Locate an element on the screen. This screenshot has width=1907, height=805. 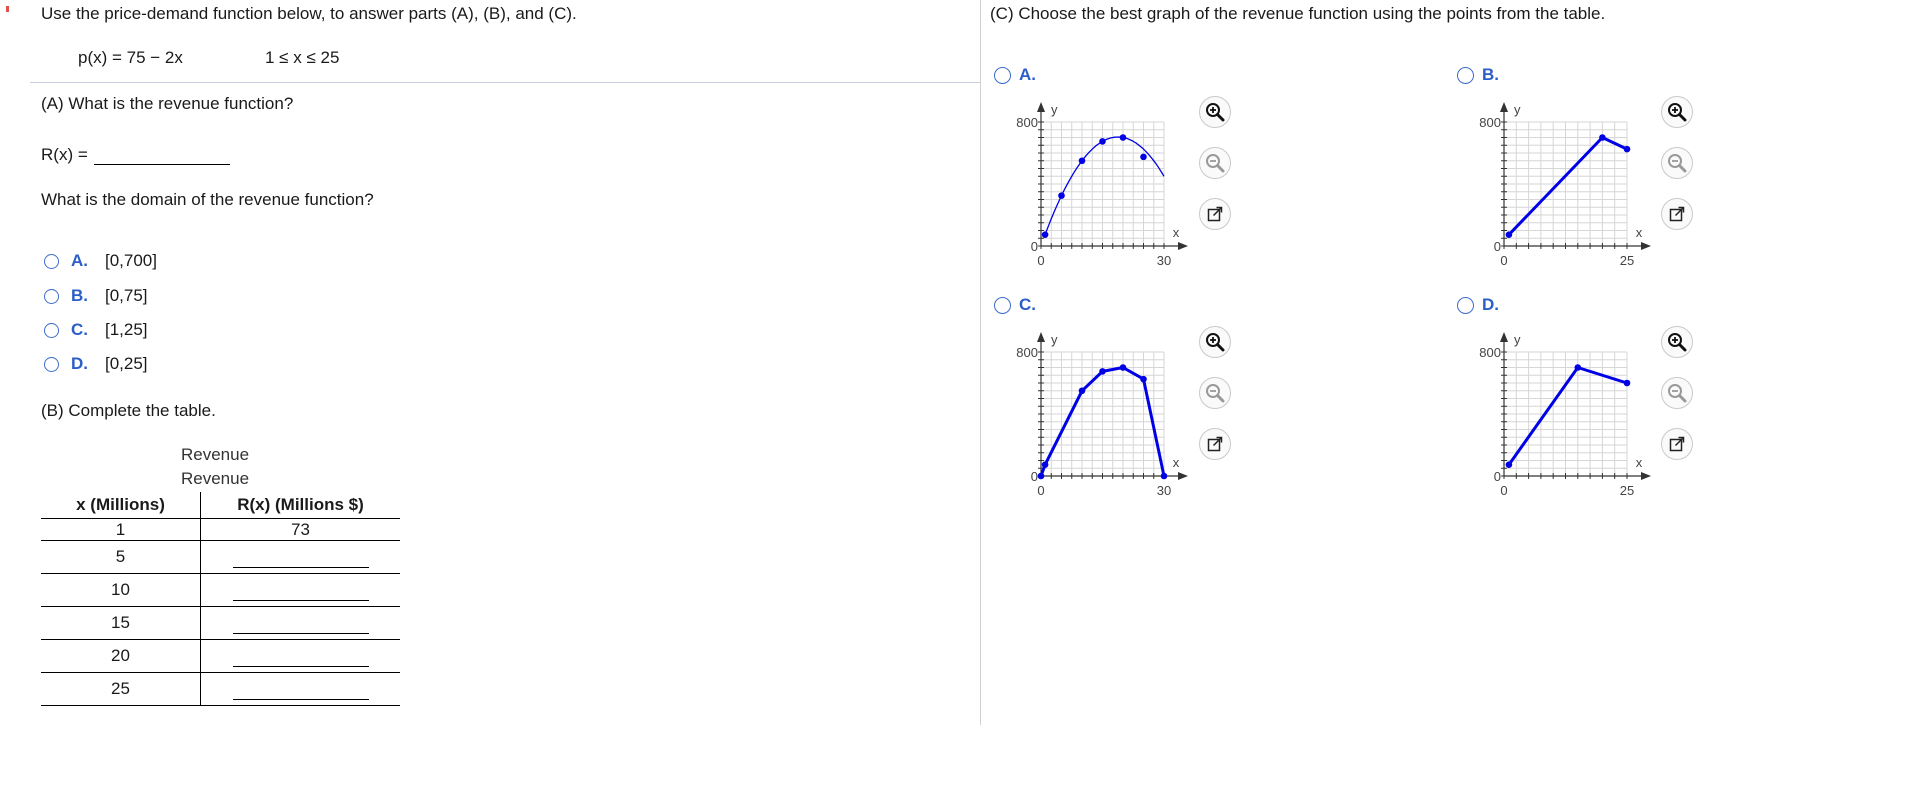
table-row: 25 is located at coordinates (220, 689).